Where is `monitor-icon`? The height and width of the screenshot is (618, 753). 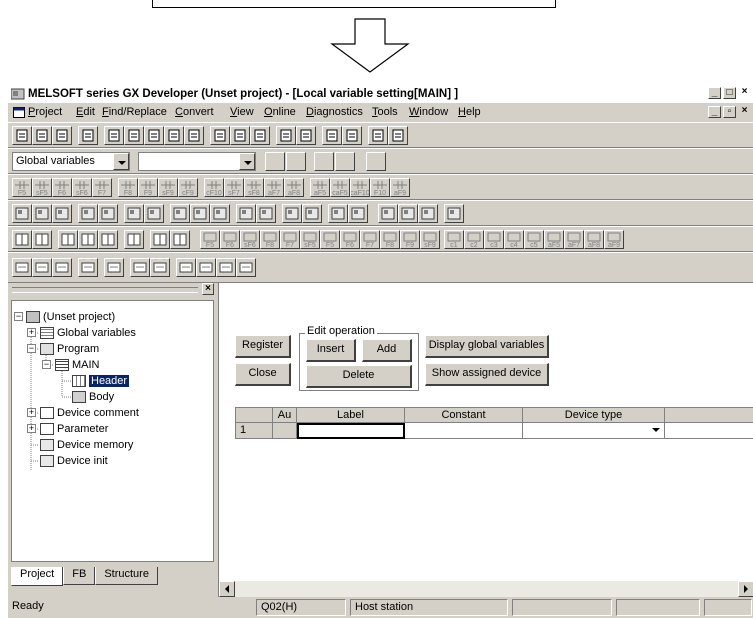
monitor-icon is located at coordinates (286, 135).